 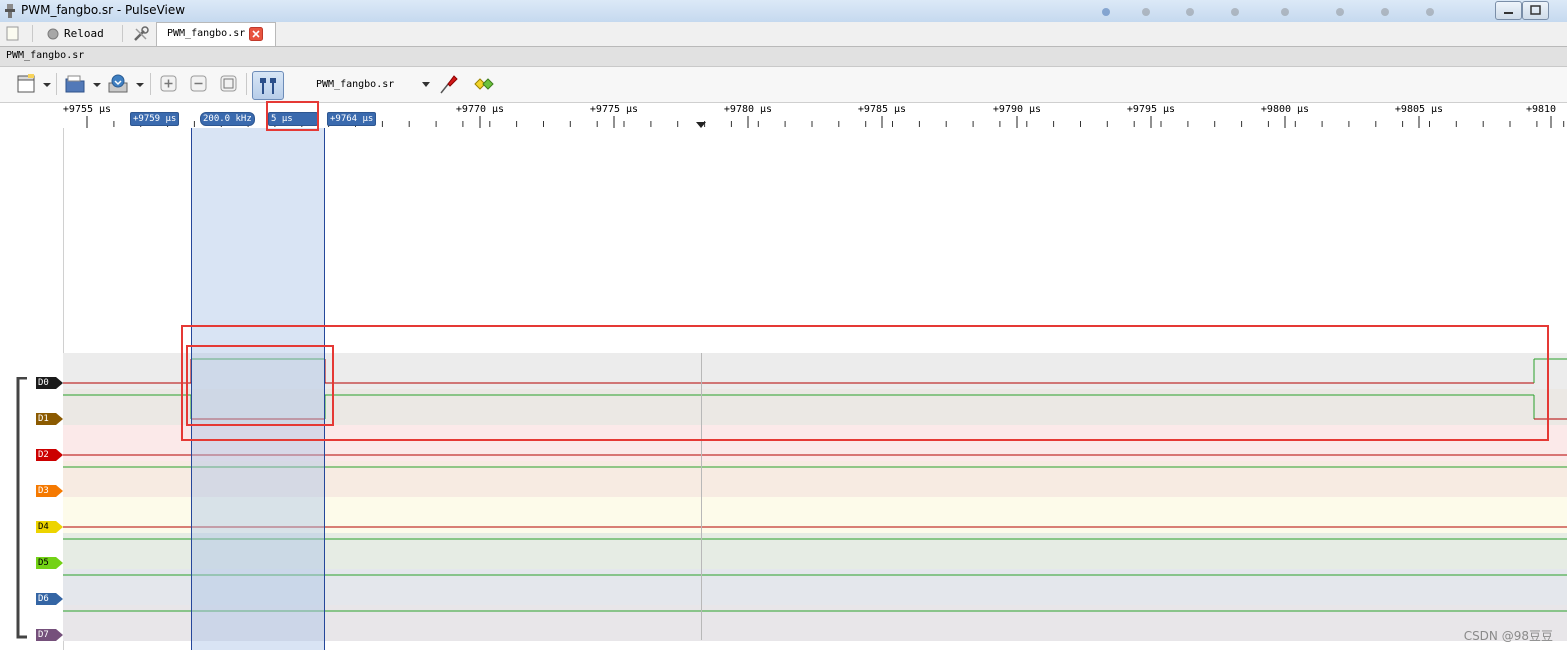 What do you see at coordinates (614, 109) in the screenshot?
I see `ruler-tick-label: +9775 µs` at bounding box center [614, 109].